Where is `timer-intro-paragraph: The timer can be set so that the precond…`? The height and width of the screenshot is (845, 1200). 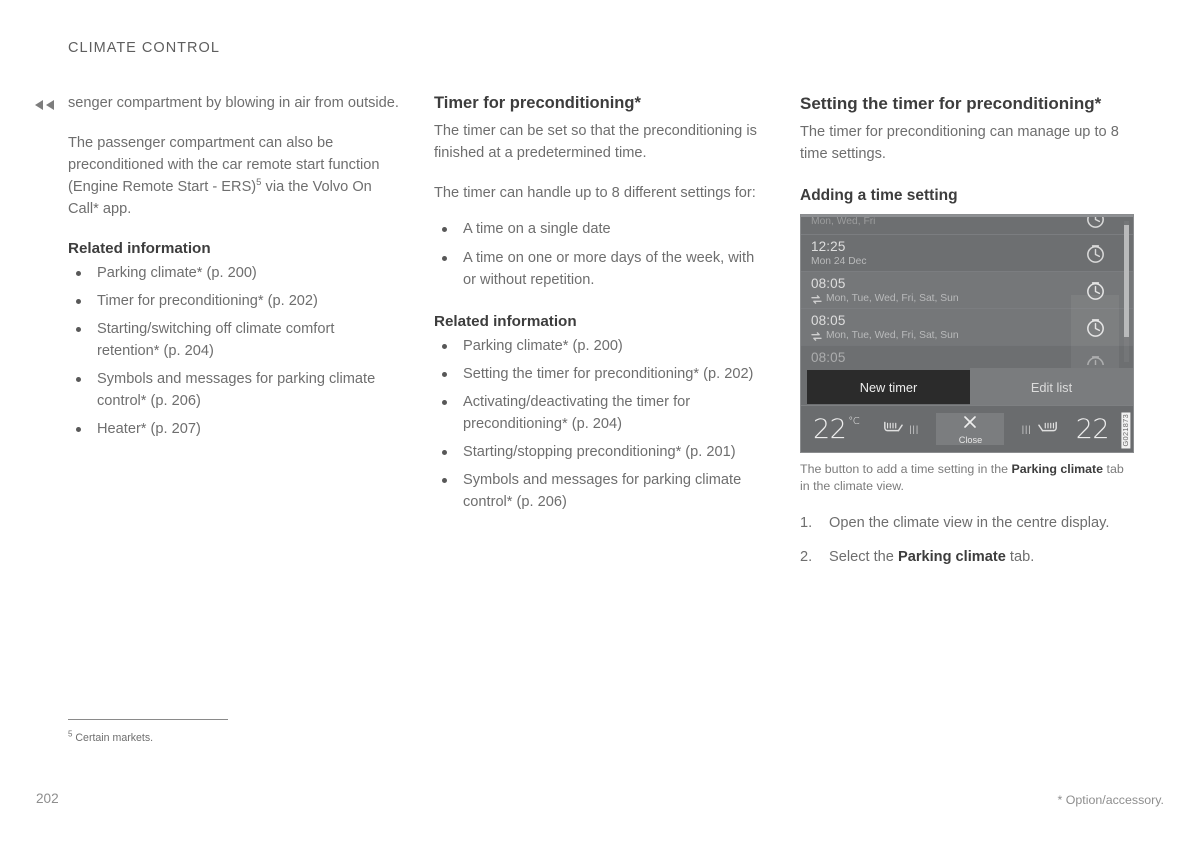
timer-intro-paragraph: The timer can be set so that the precond… is located at coordinates (595, 142).